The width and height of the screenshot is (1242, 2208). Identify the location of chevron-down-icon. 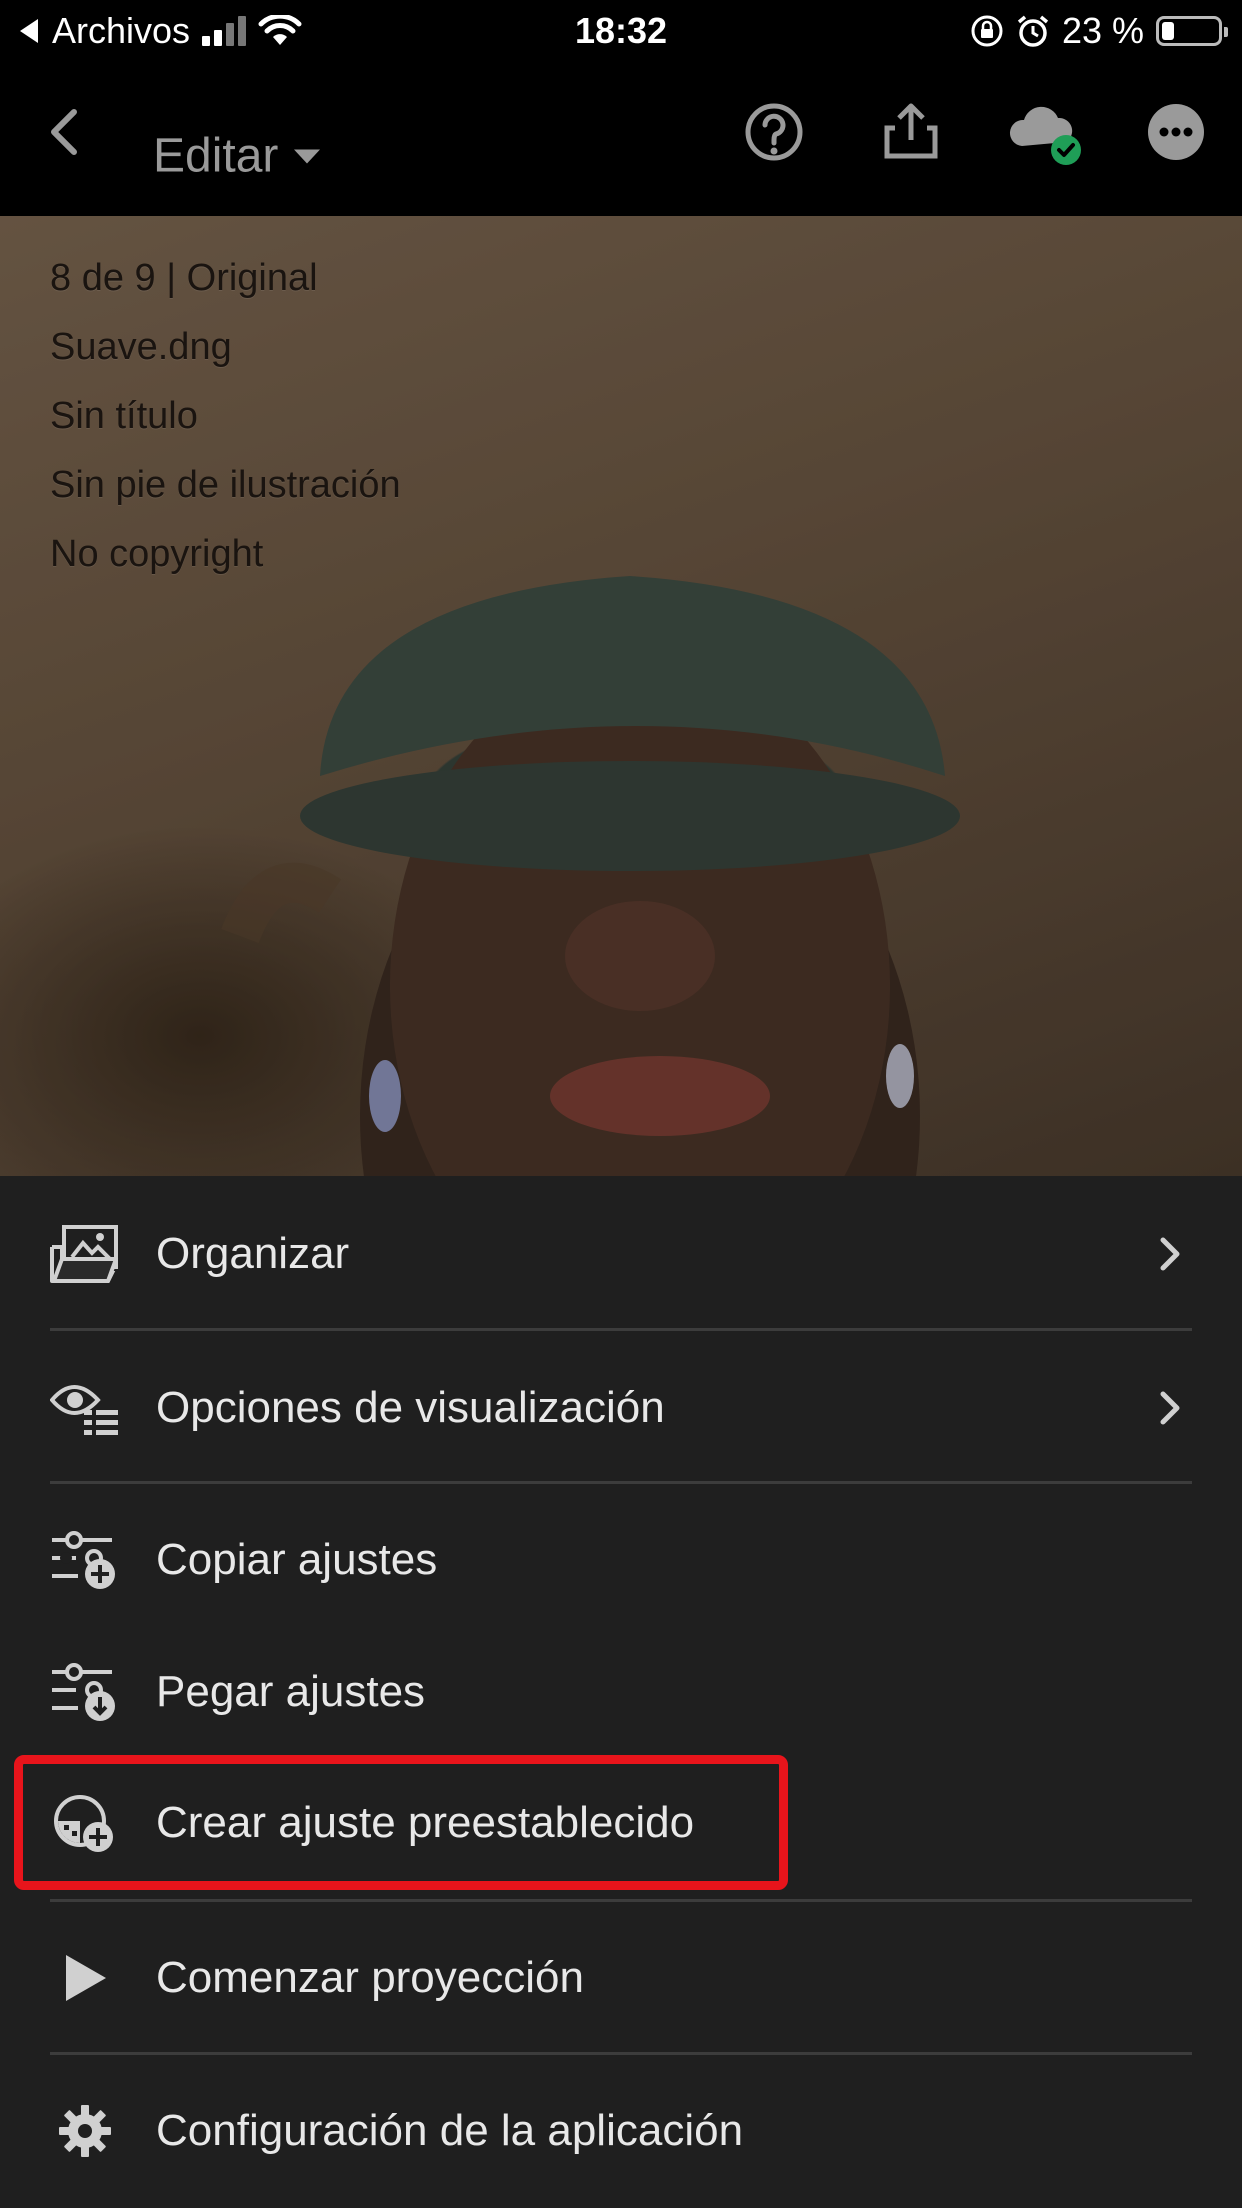
(307, 156).